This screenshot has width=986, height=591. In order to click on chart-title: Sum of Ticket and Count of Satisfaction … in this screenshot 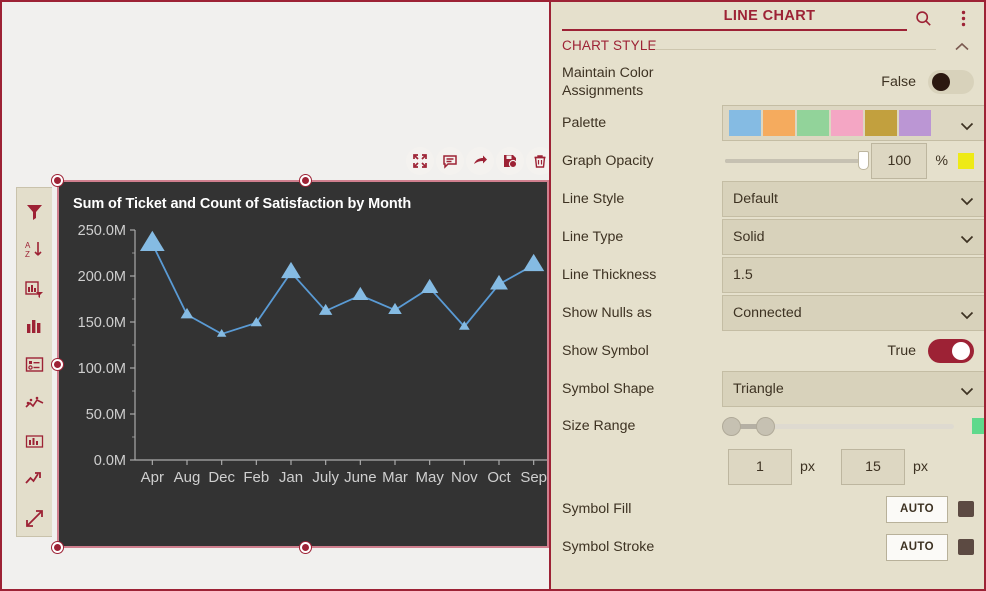, I will do `click(242, 204)`.